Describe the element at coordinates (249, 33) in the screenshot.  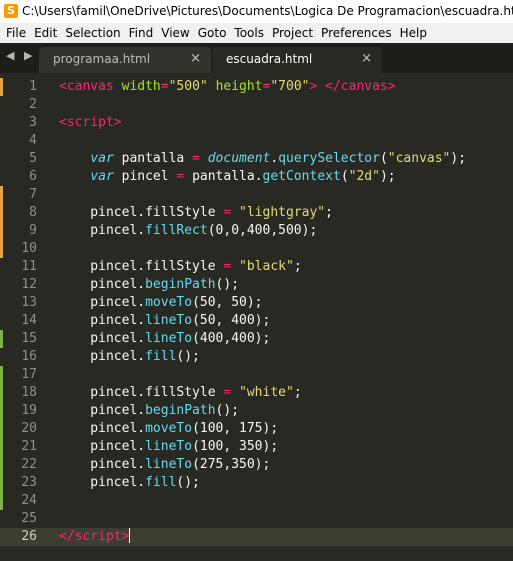
I see `menu-tools: Tools` at that location.